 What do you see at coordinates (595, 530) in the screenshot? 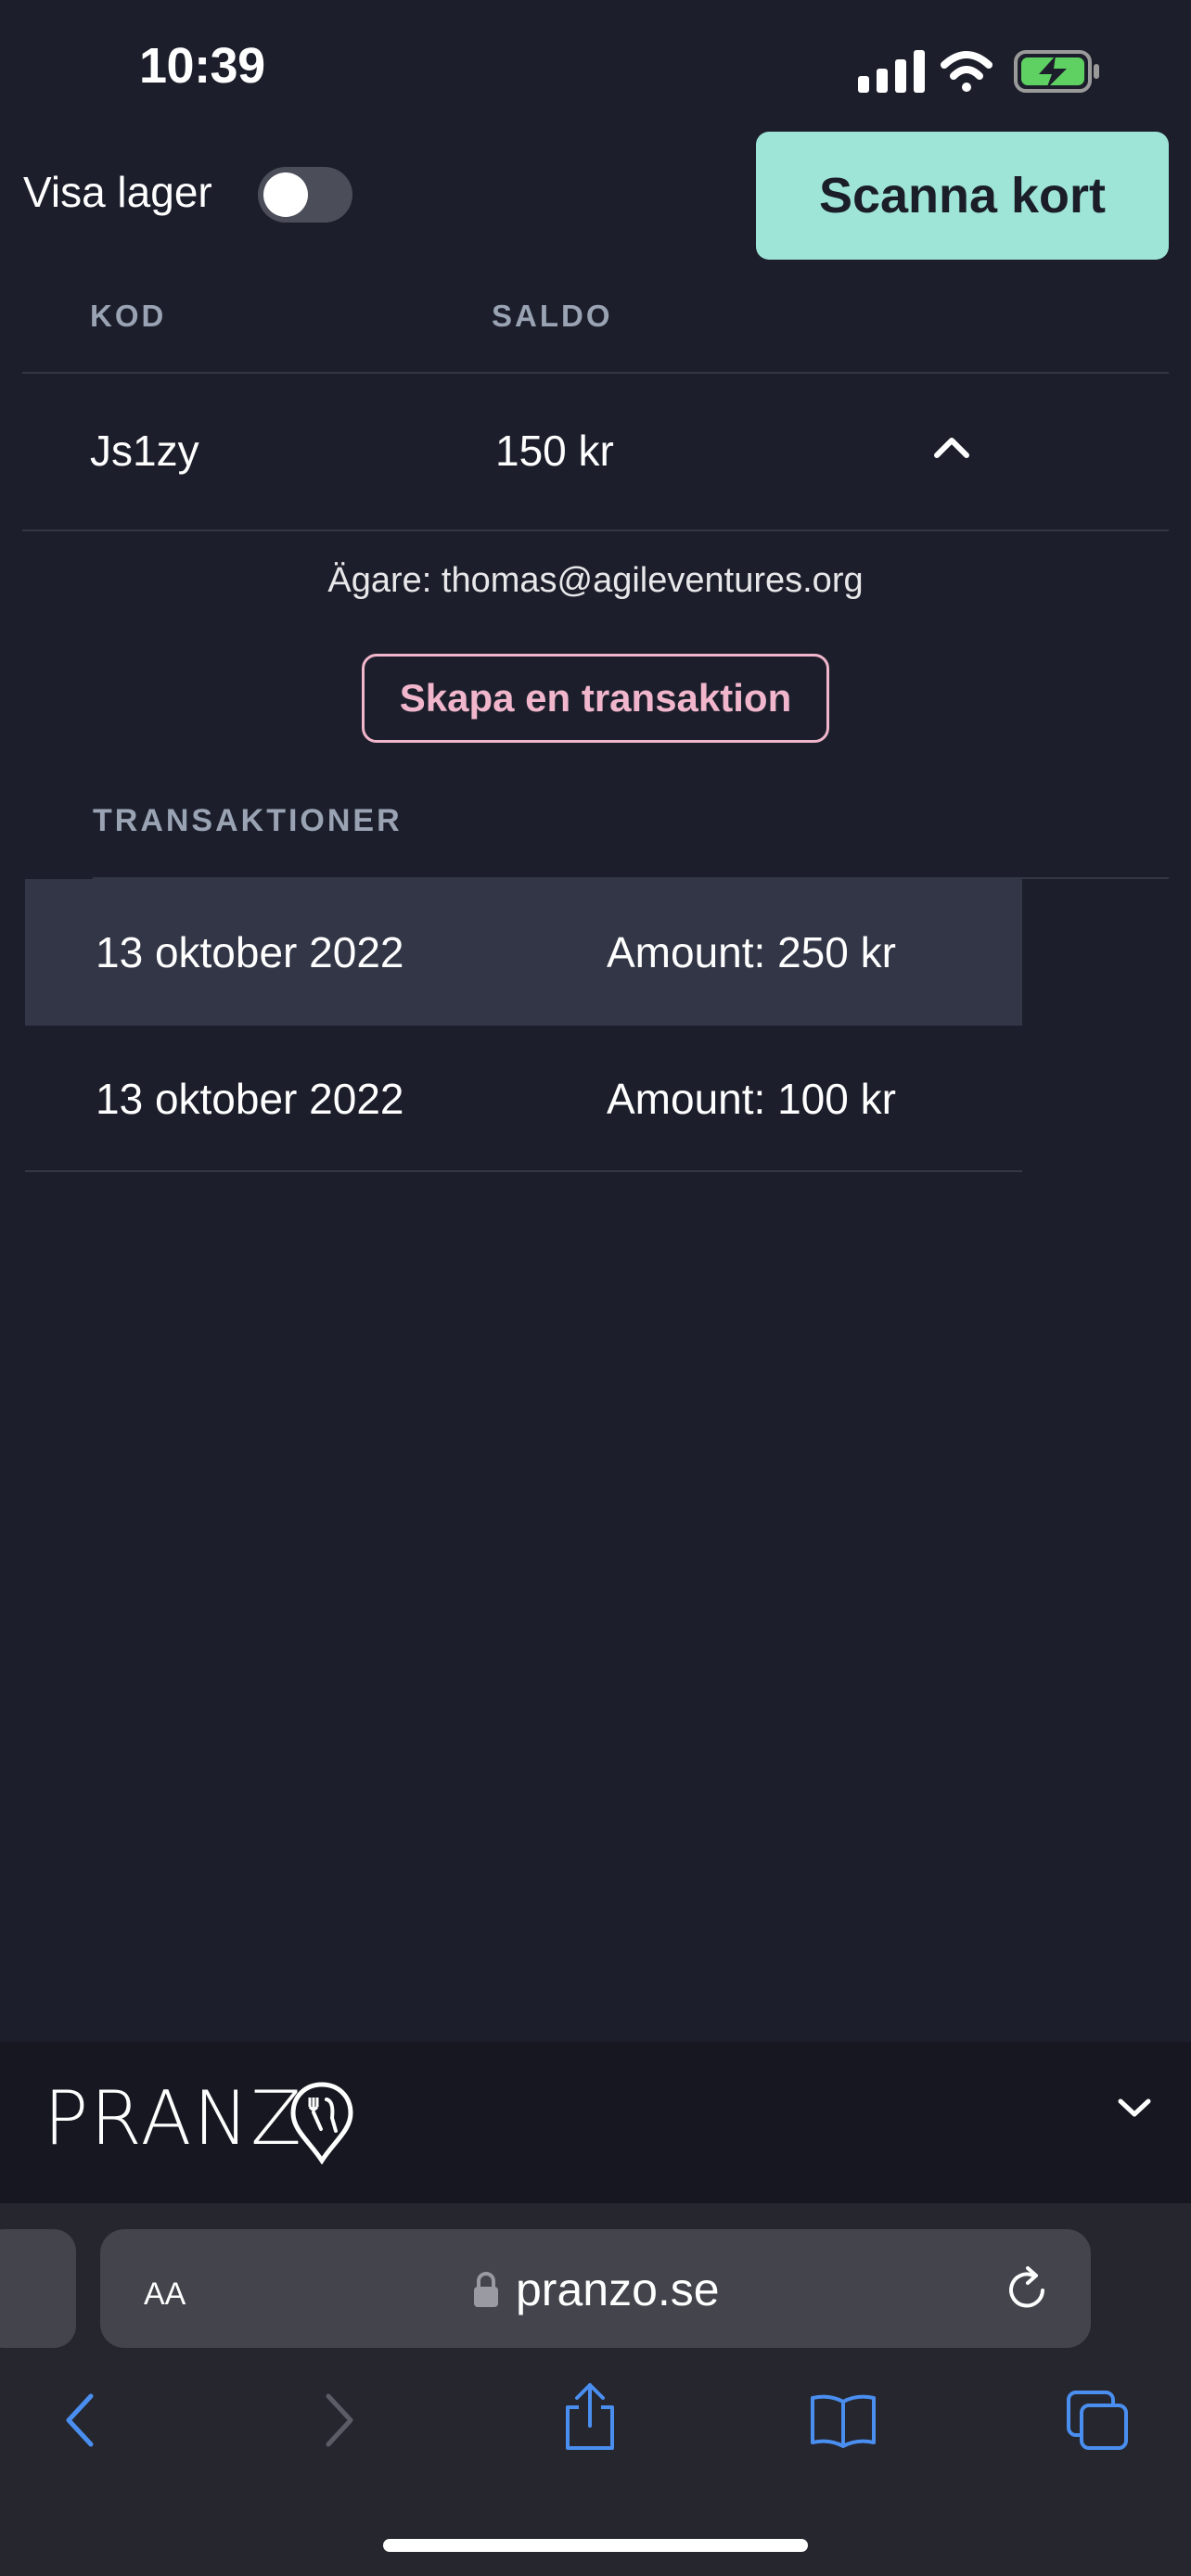
I see `row-divider` at bounding box center [595, 530].